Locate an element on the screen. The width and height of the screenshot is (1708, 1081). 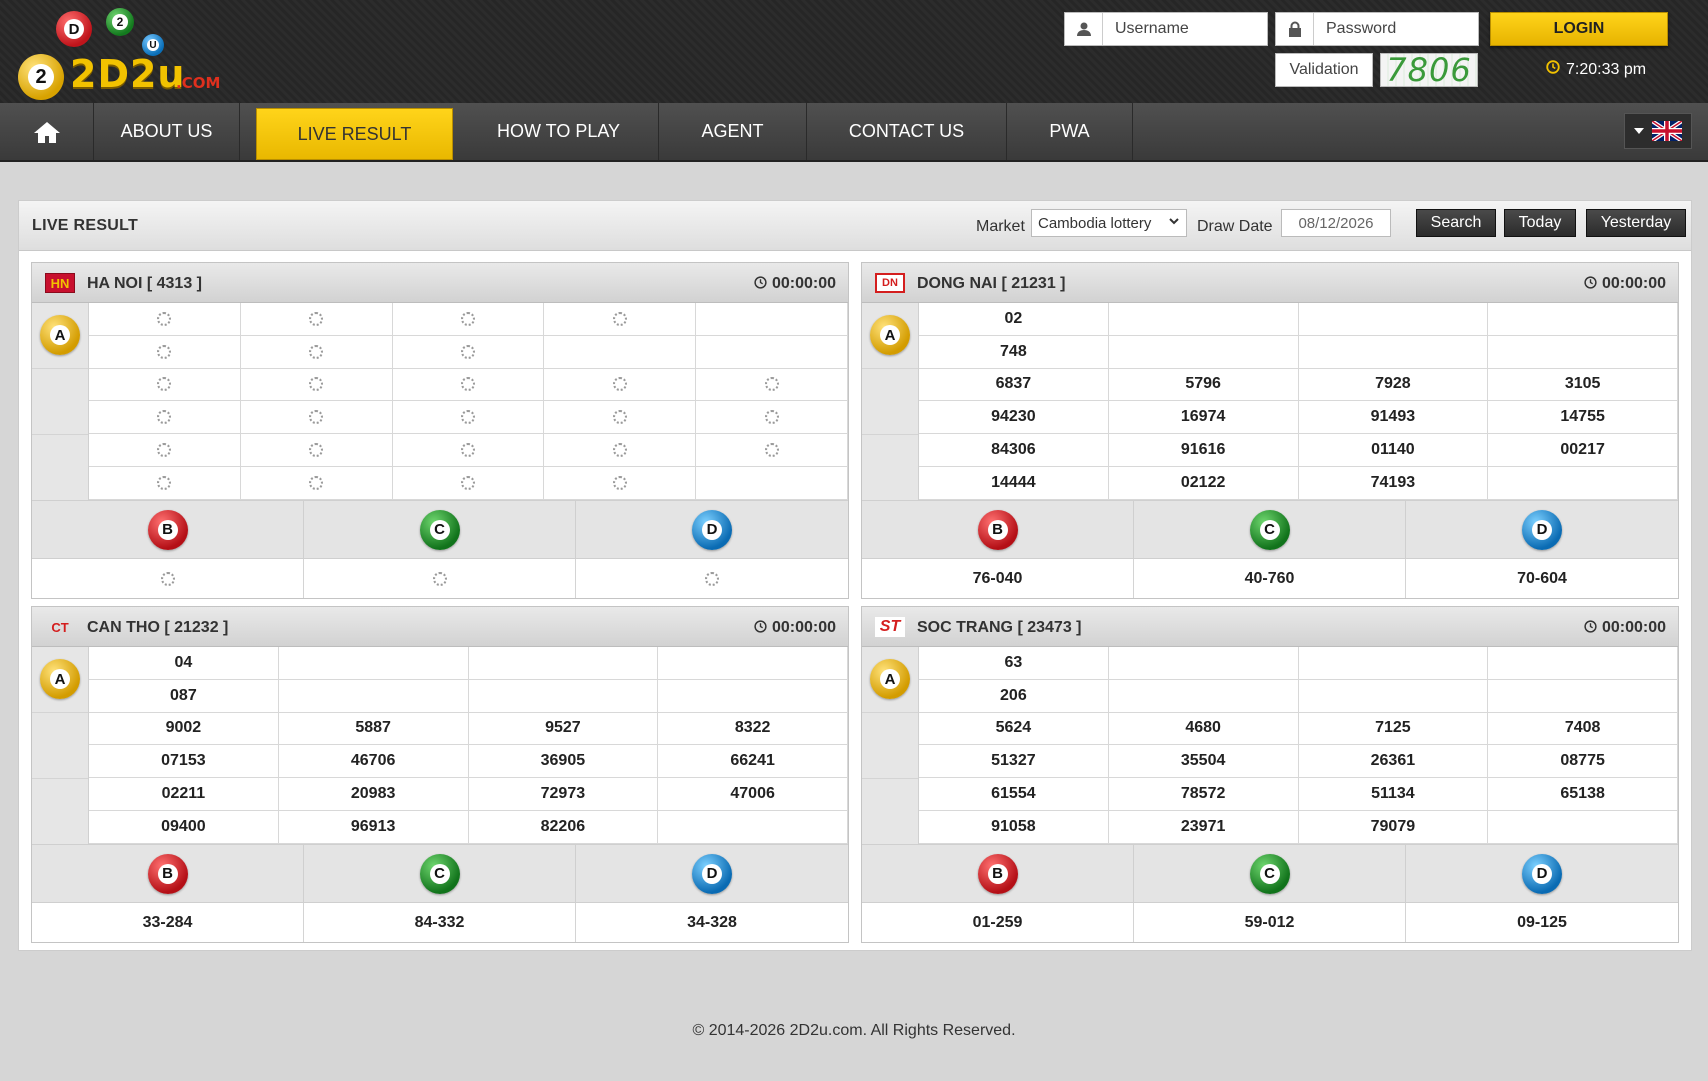
yesterday-button: Yesterday is located at coordinates (1636, 223).